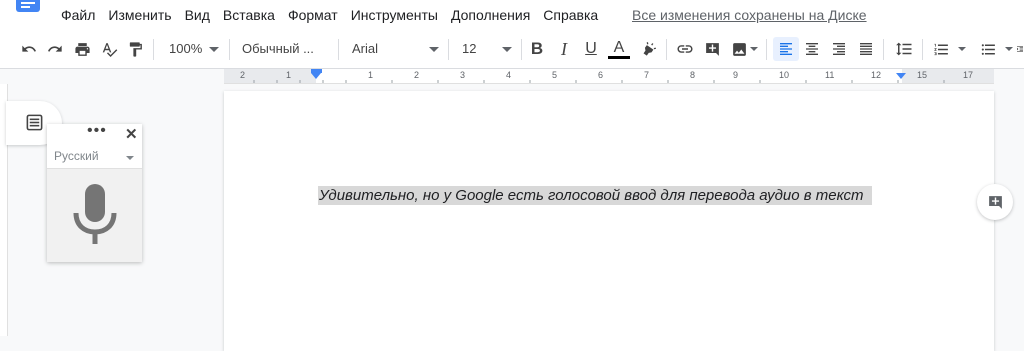  I want to click on align-center-icon, so click(812, 49).